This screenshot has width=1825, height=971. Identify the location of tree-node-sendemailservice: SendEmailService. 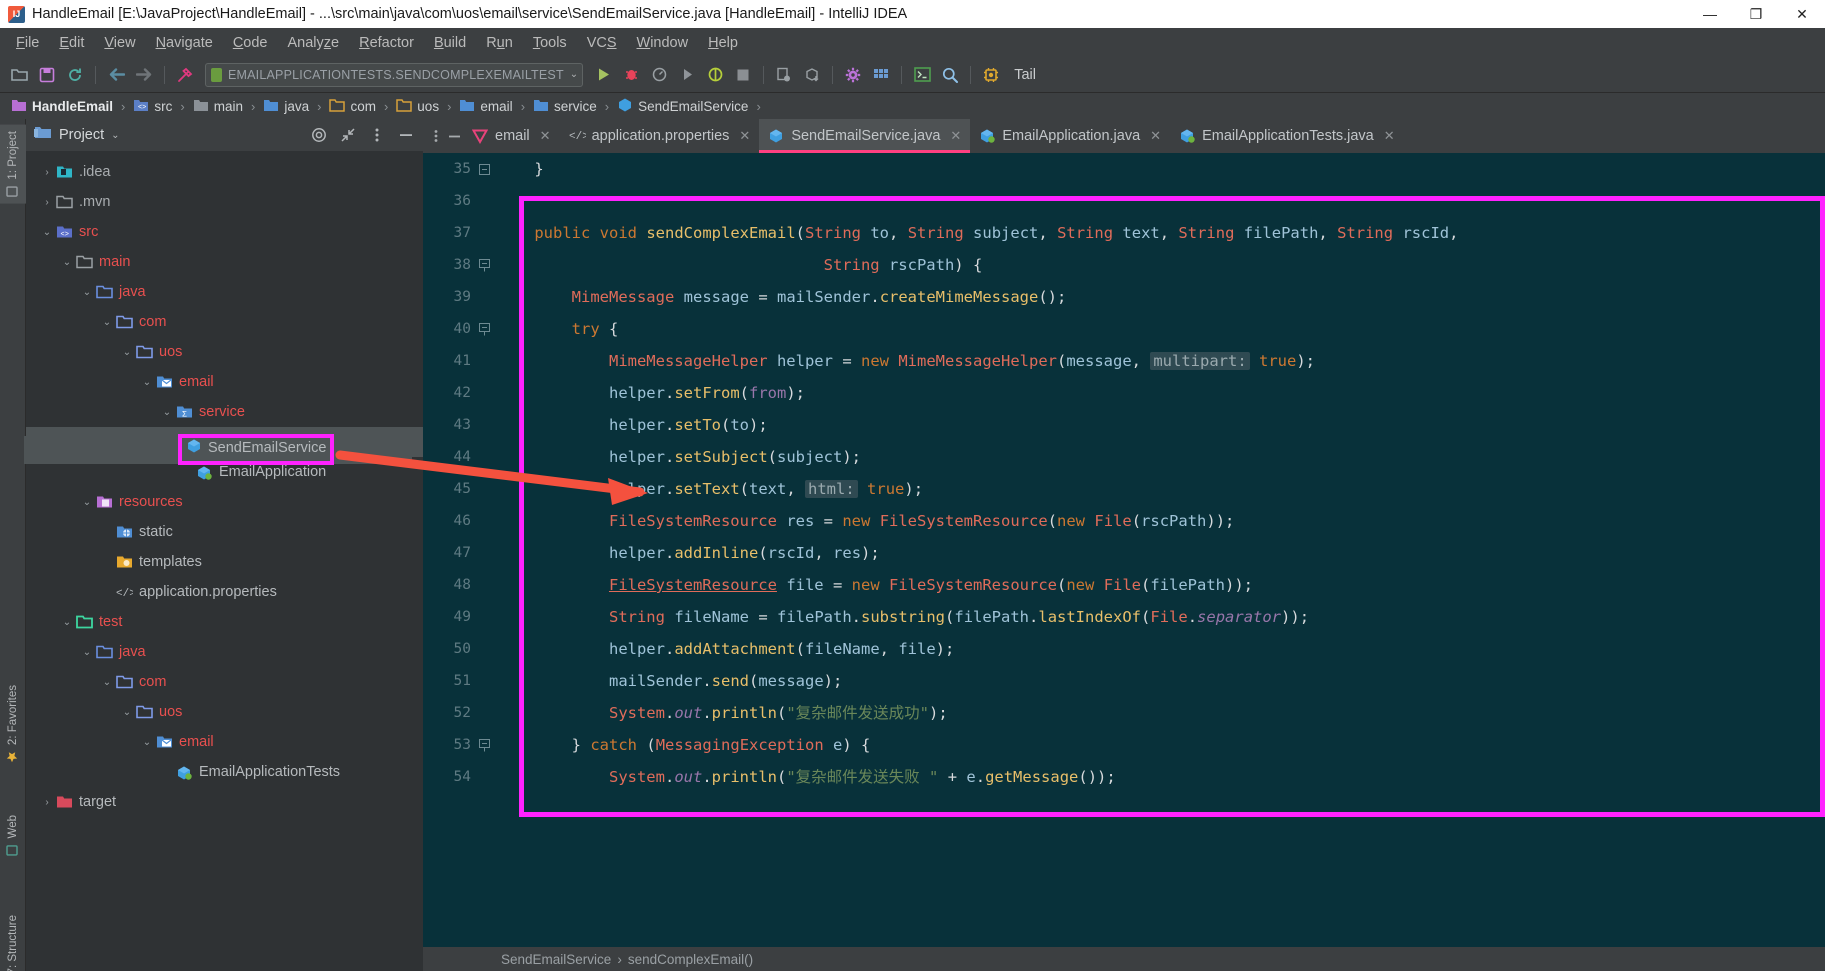
(224, 442).